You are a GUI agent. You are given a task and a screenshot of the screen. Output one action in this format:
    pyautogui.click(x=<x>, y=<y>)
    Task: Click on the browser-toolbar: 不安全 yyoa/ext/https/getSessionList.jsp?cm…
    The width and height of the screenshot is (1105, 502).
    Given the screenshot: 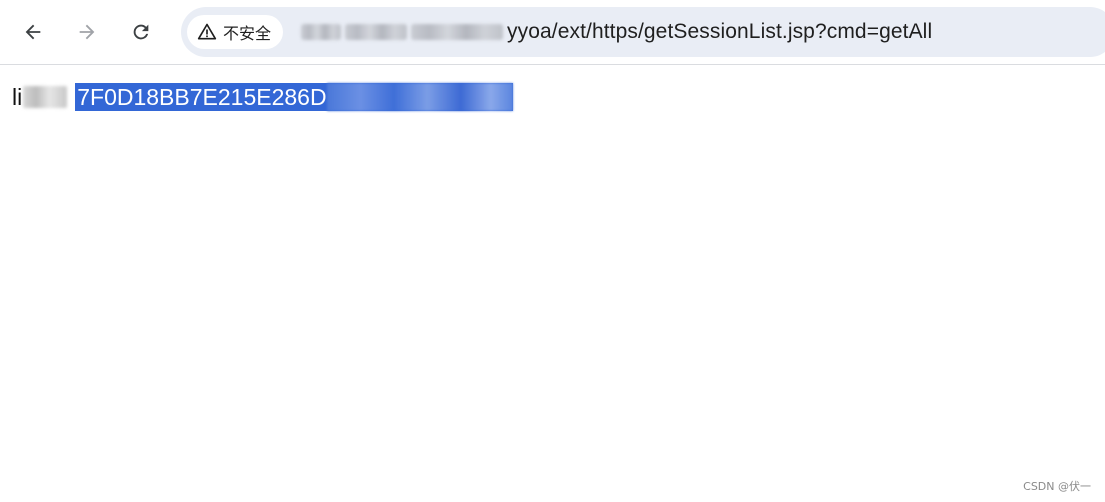 What is the action you would take?
    pyautogui.click(x=552, y=32)
    